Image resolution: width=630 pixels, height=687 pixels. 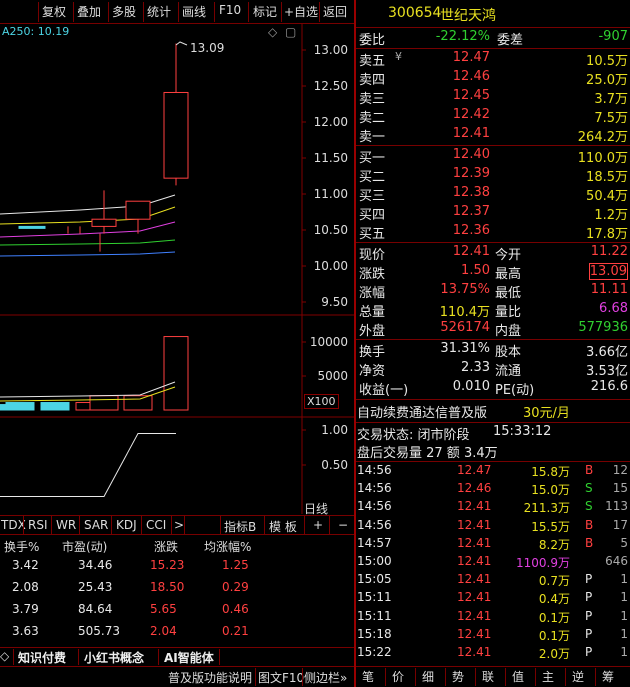 What do you see at coordinates (608, 676) in the screenshot?
I see `panel-button-8: 筹` at bounding box center [608, 676].